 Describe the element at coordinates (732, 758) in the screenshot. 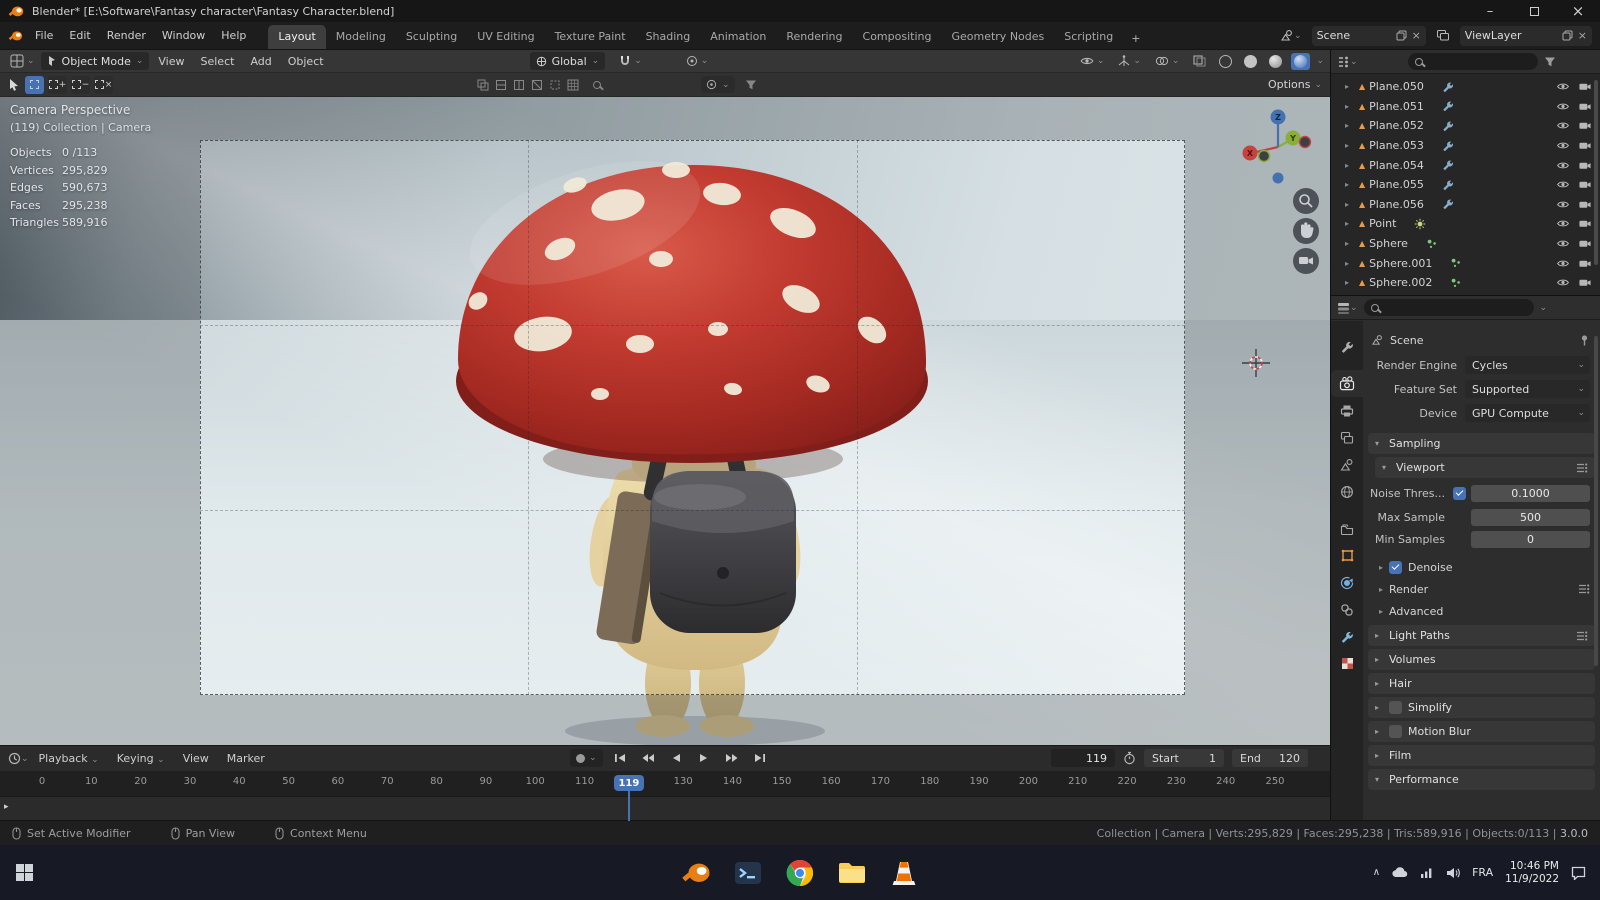

I see `next-keyframe-button` at that location.